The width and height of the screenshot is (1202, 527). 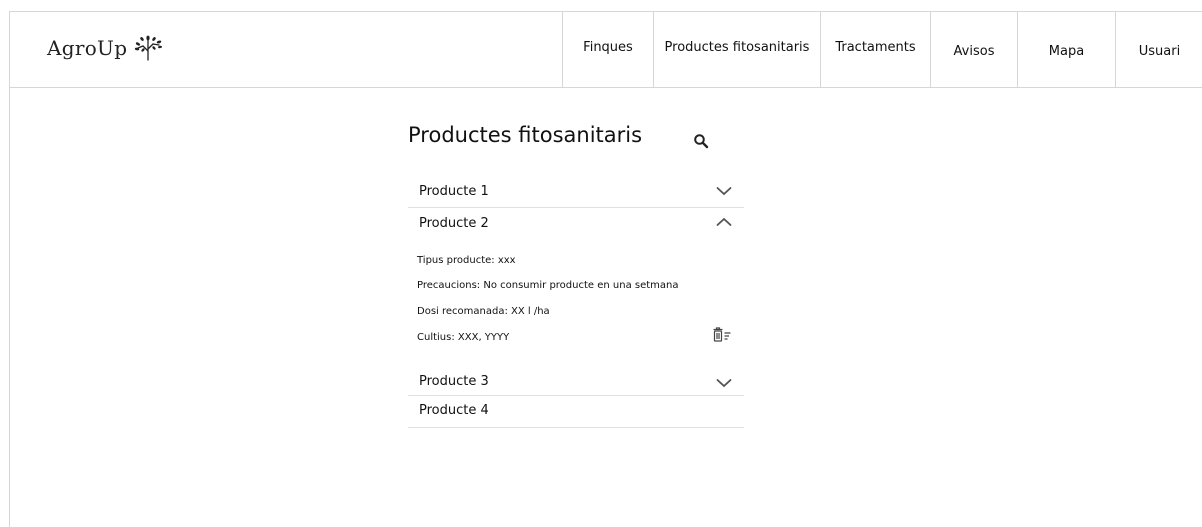 I want to click on product-item-2-label: Producte 2, so click(x=454, y=223).